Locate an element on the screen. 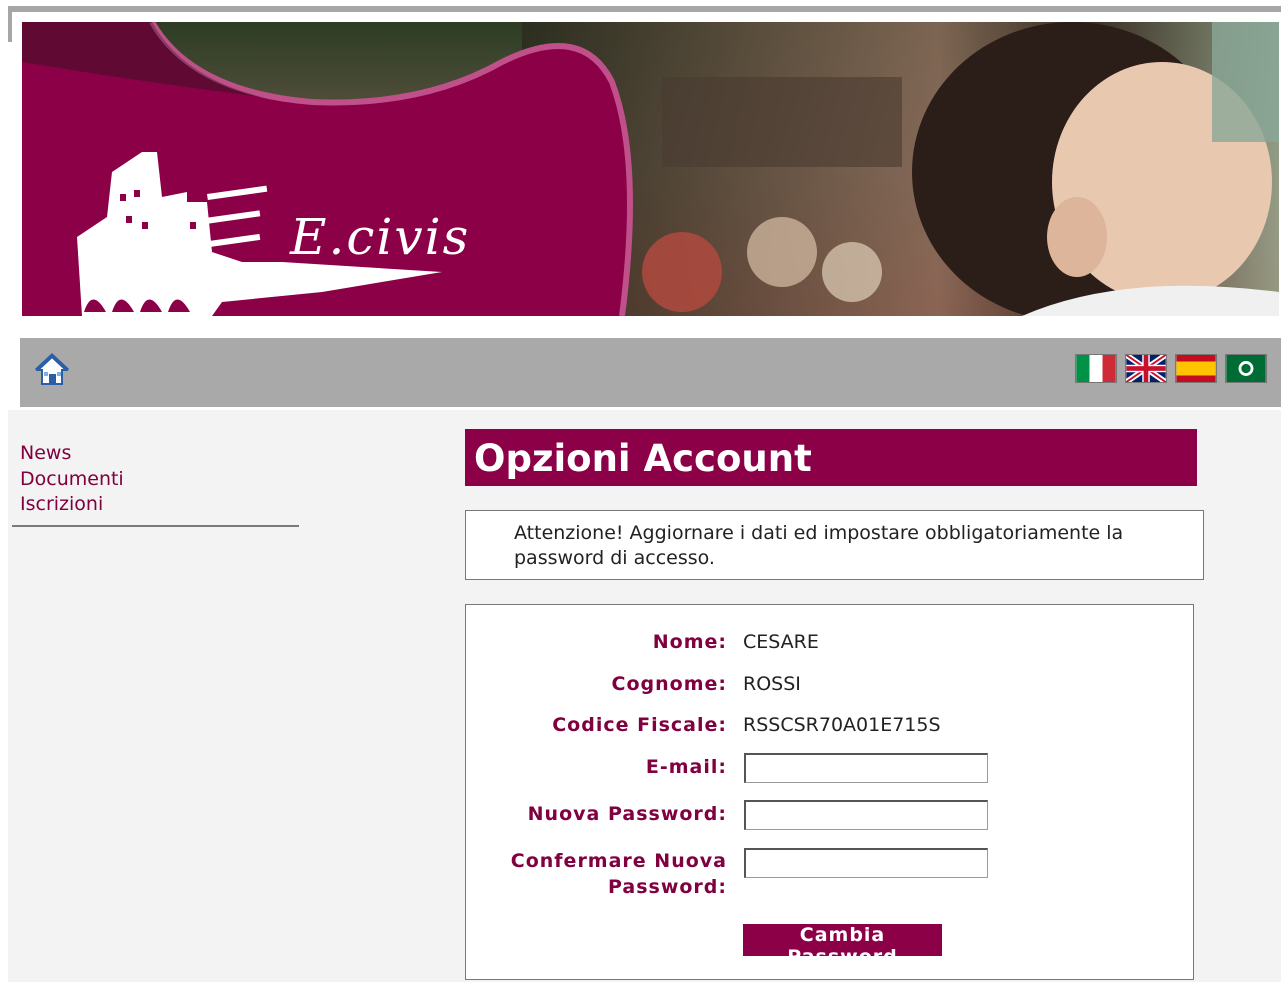 The image size is (1281, 982). sidebar-item-documenti: Documenti is located at coordinates (160, 480).